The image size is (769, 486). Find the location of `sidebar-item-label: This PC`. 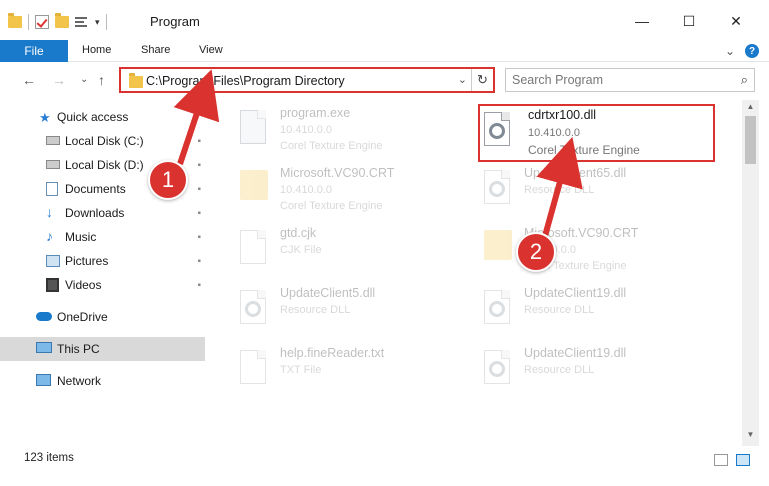

sidebar-item-label: This PC is located at coordinates (78, 349).